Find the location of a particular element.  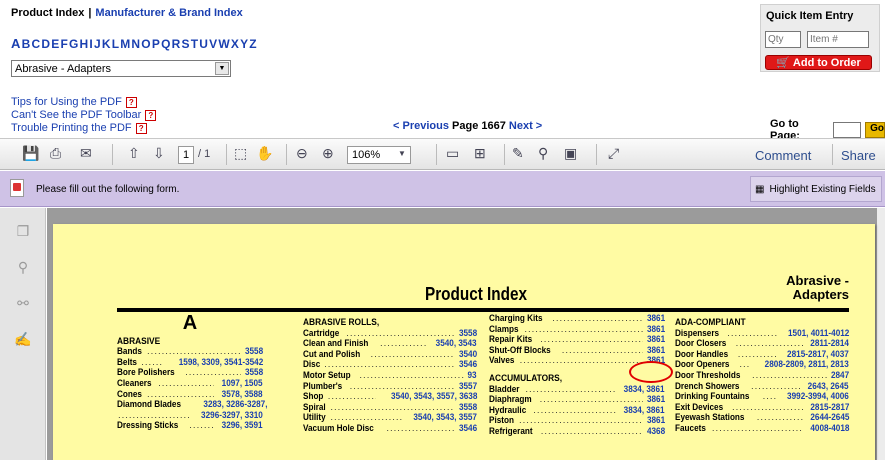

quick-entry-title: Quick Item Entry is located at coordinates (810, 16).